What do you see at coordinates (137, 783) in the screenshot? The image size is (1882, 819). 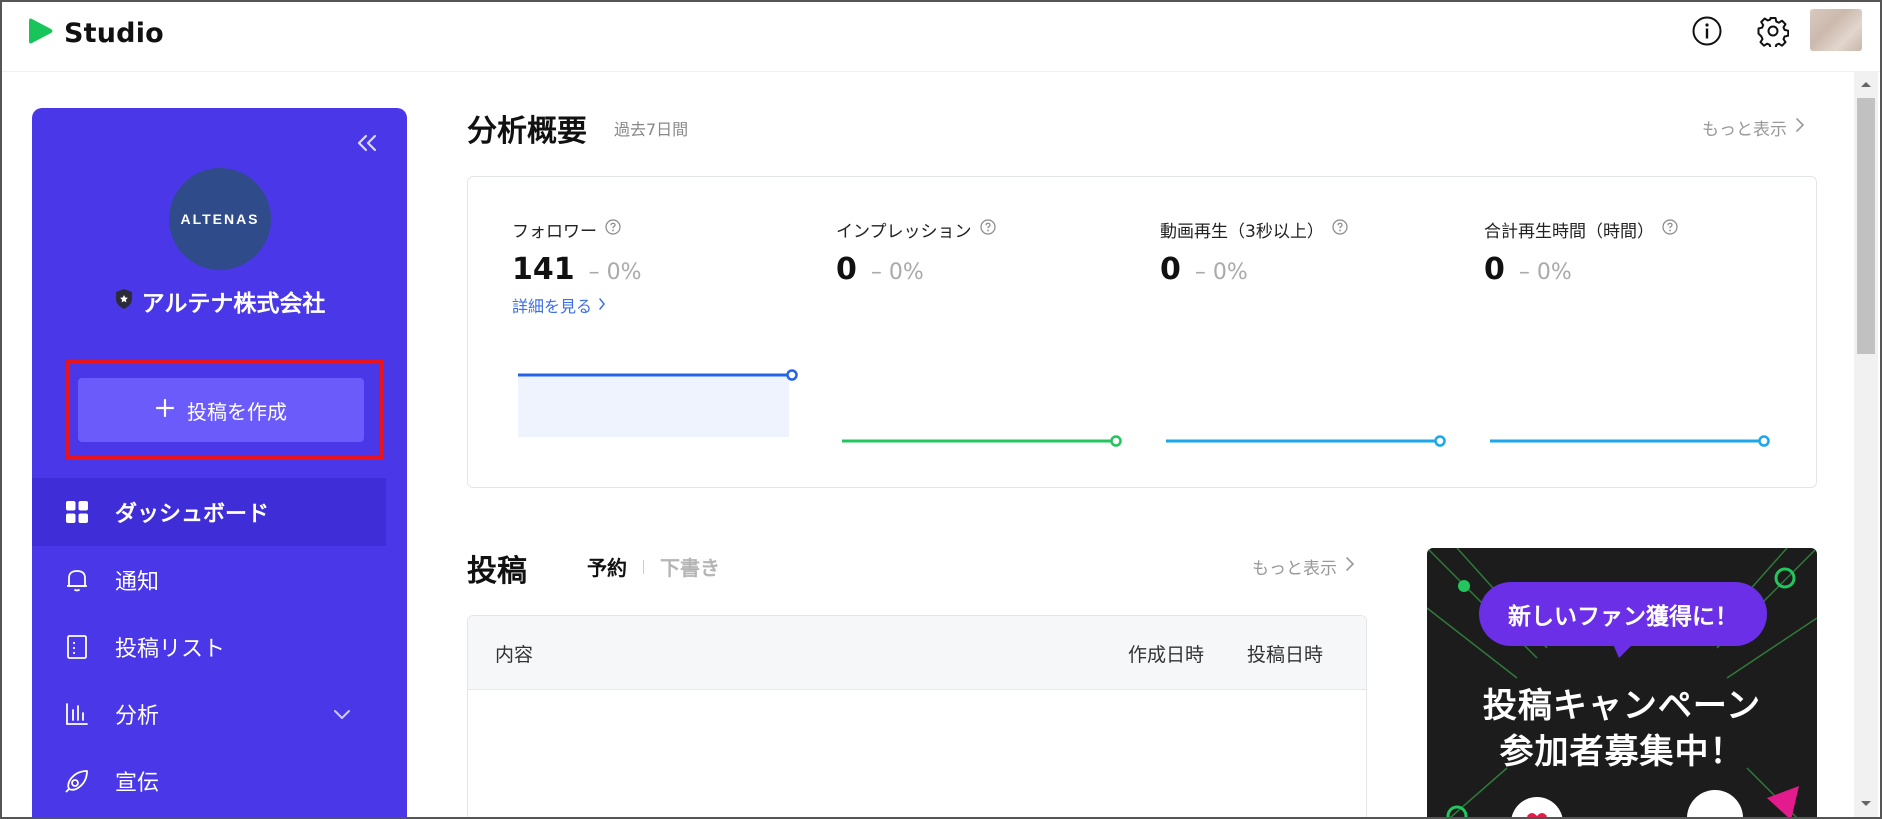 I see `sidebar-item-label: 宣伝` at bounding box center [137, 783].